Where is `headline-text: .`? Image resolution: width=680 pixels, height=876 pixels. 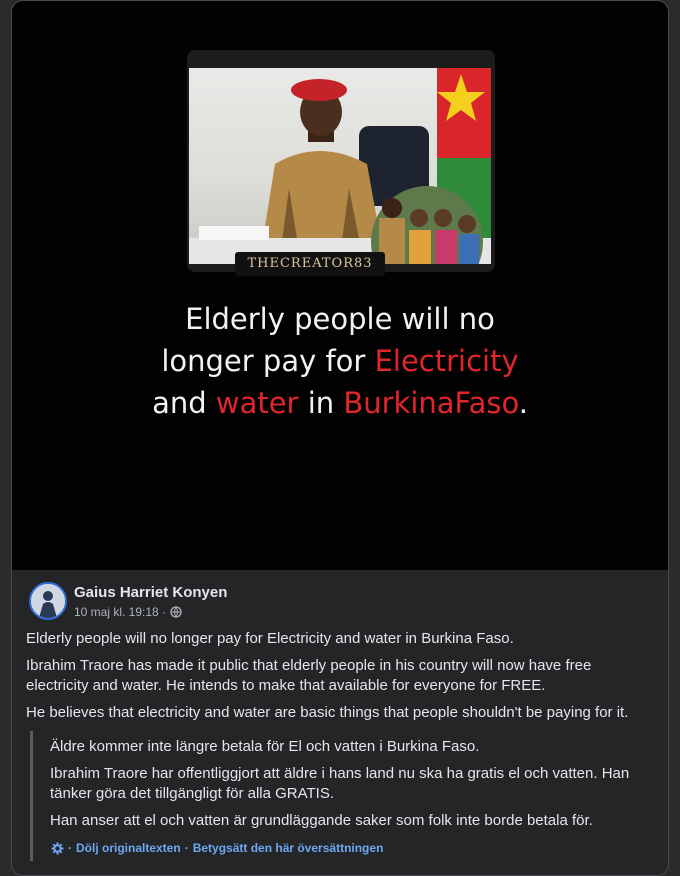 headline-text: . is located at coordinates (523, 403).